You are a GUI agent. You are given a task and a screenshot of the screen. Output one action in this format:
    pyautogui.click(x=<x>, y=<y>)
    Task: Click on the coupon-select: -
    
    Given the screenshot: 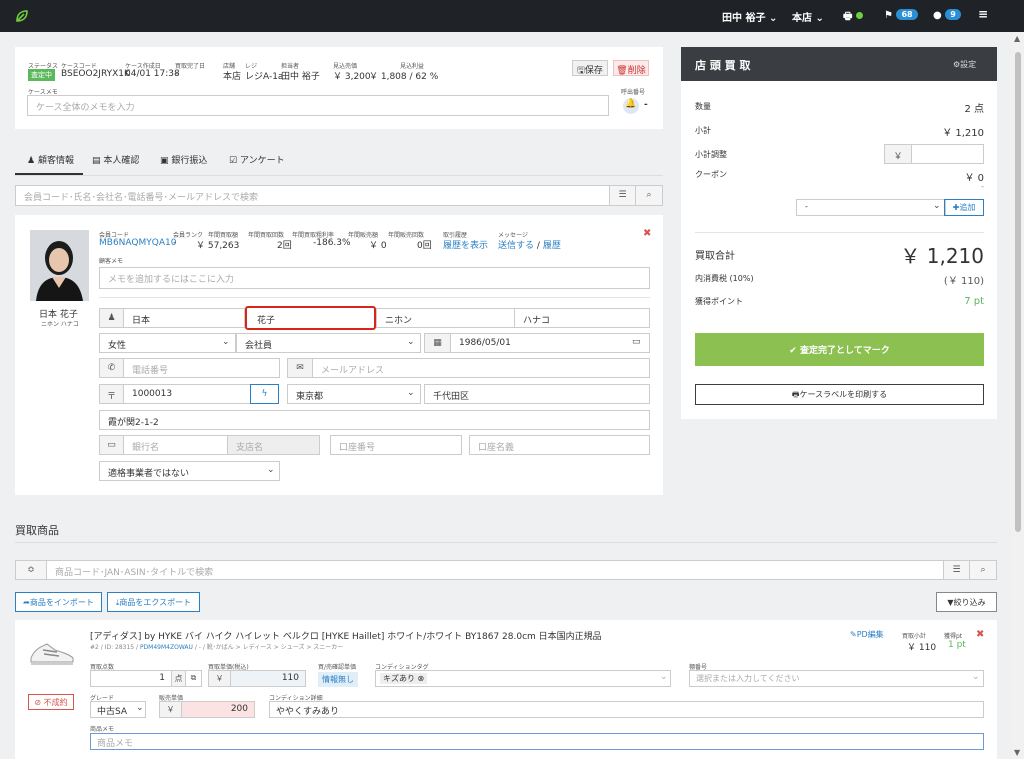 What is the action you would take?
    pyautogui.click(x=871, y=207)
    